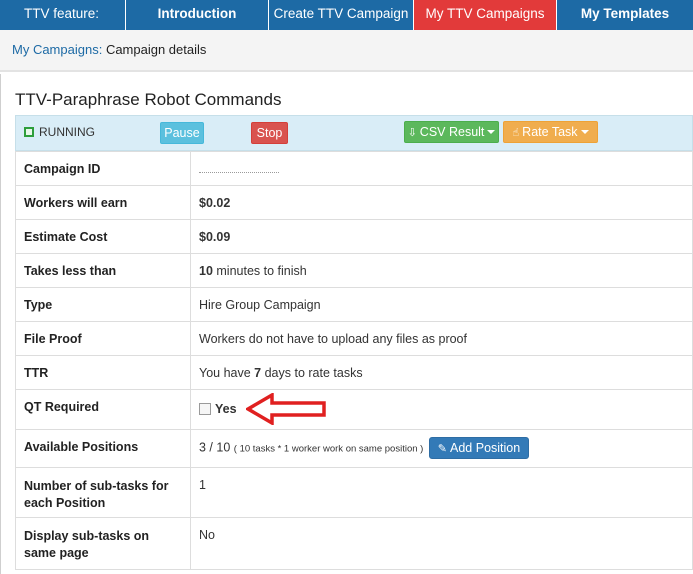 This screenshot has width=693, height=574. What do you see at coordinates (441, 202) in the screenshot?
I see `workers-earn-cell: $0.02` at bounding box center [441, 202].